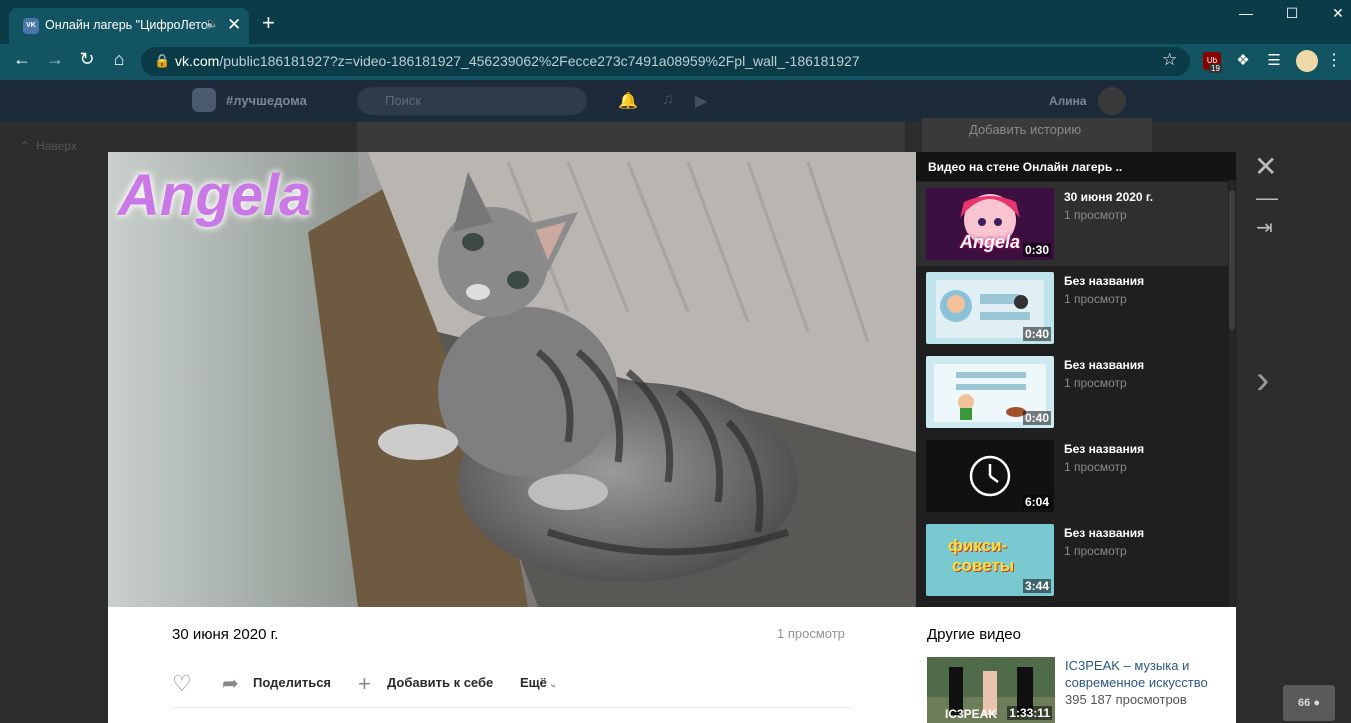 Image resolution: width=1351 pixels, height=723 pixels. What do you see at coordinates (364, 684) in the screenshot?
I see `plus-icon: +` at bounding box center [364, 684].